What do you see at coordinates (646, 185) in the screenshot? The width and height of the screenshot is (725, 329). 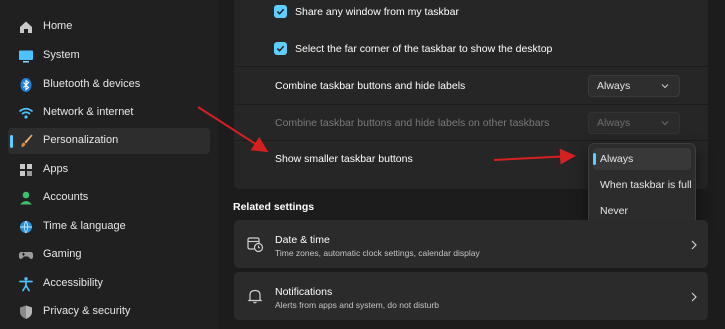 I see `option-label: When taskbar is full` at bounding box center [646, 185].